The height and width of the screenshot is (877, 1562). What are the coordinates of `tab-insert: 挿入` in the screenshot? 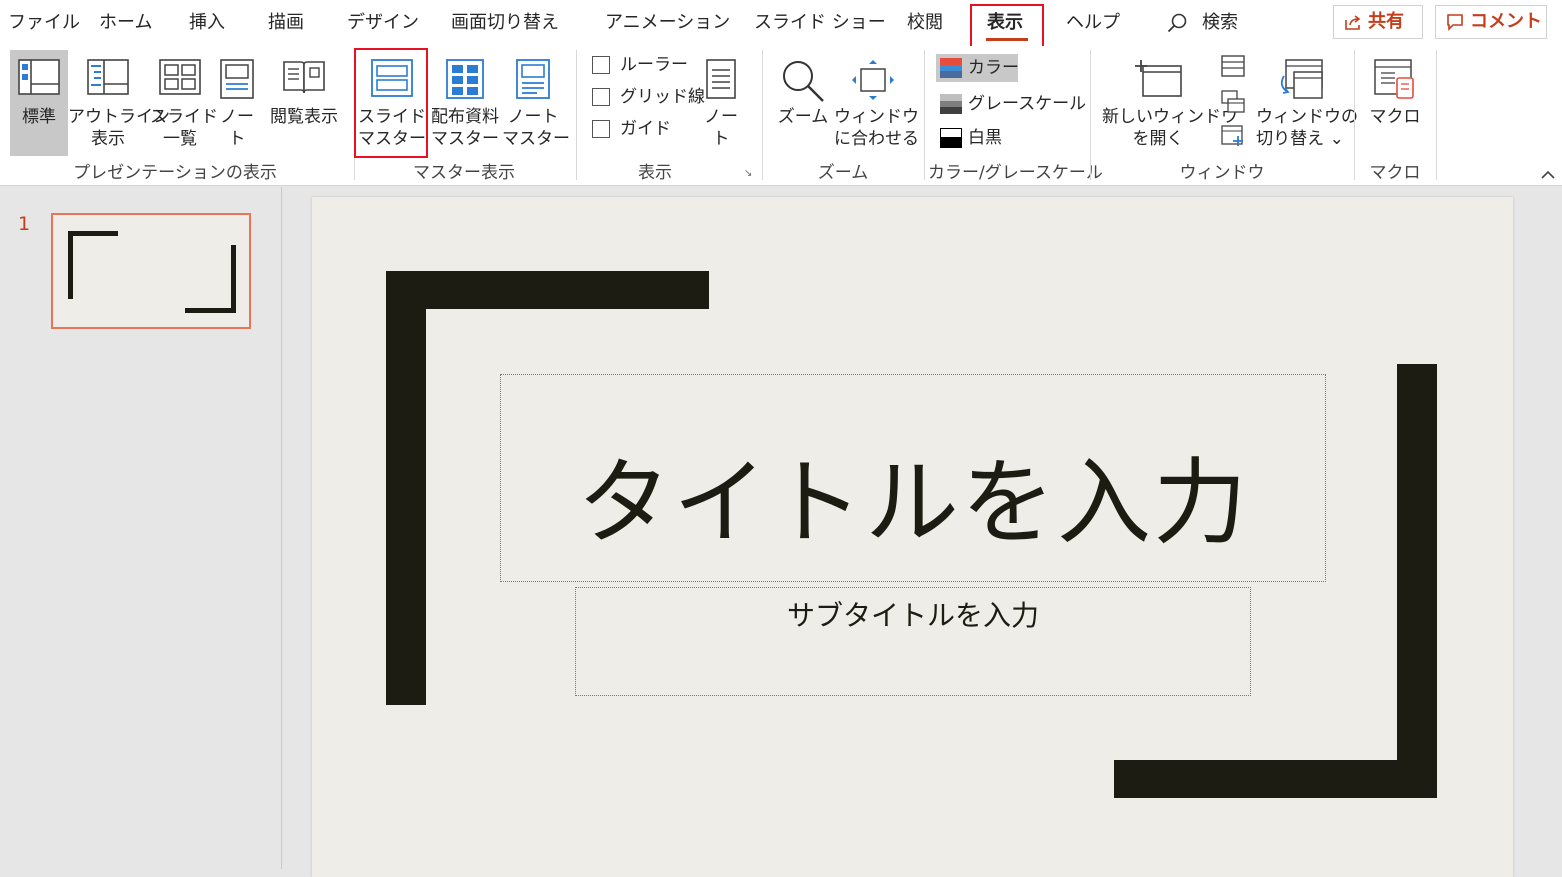 It's located at (207, 23).